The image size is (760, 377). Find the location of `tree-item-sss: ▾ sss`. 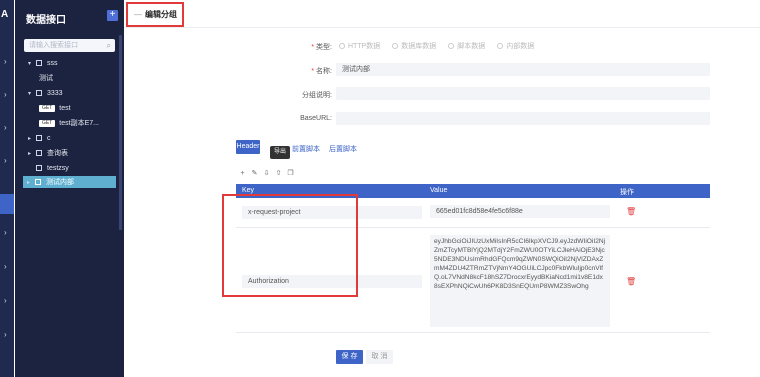

tree-item-sss: ▾ sss is located at coordinates (43, 63).